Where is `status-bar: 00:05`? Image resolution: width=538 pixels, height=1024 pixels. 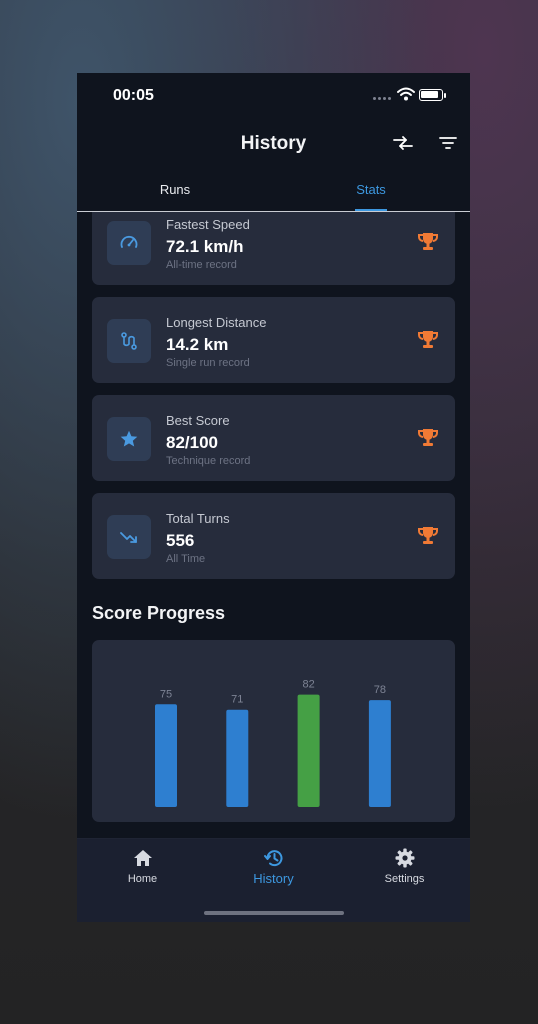
status-bar: 00:05 is located at coordinates (273, 96).